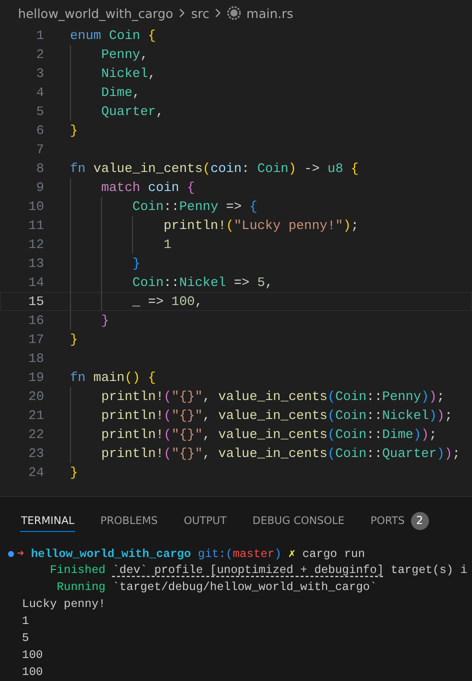 The width and height of the screenshot is (472, 681). Describe the element at coordinates (205, 523) in the screenshot. I see `panel-tab: OUTPUT` at that location.